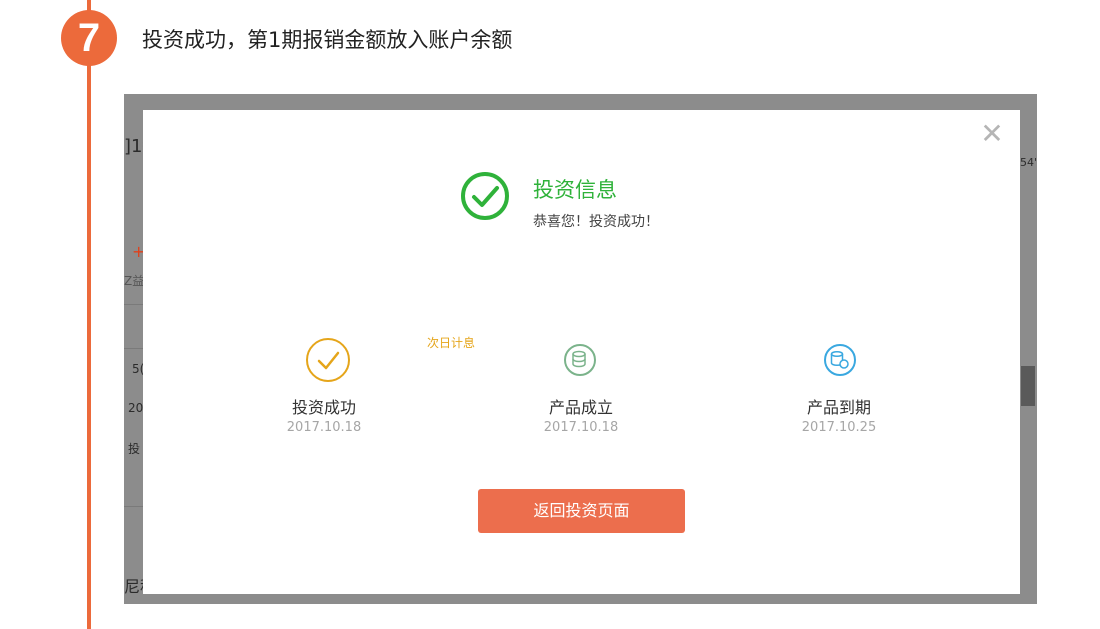 The image size is (1100, 629). I want to click on bg-income-fragment: Z益, so click(134, 281).